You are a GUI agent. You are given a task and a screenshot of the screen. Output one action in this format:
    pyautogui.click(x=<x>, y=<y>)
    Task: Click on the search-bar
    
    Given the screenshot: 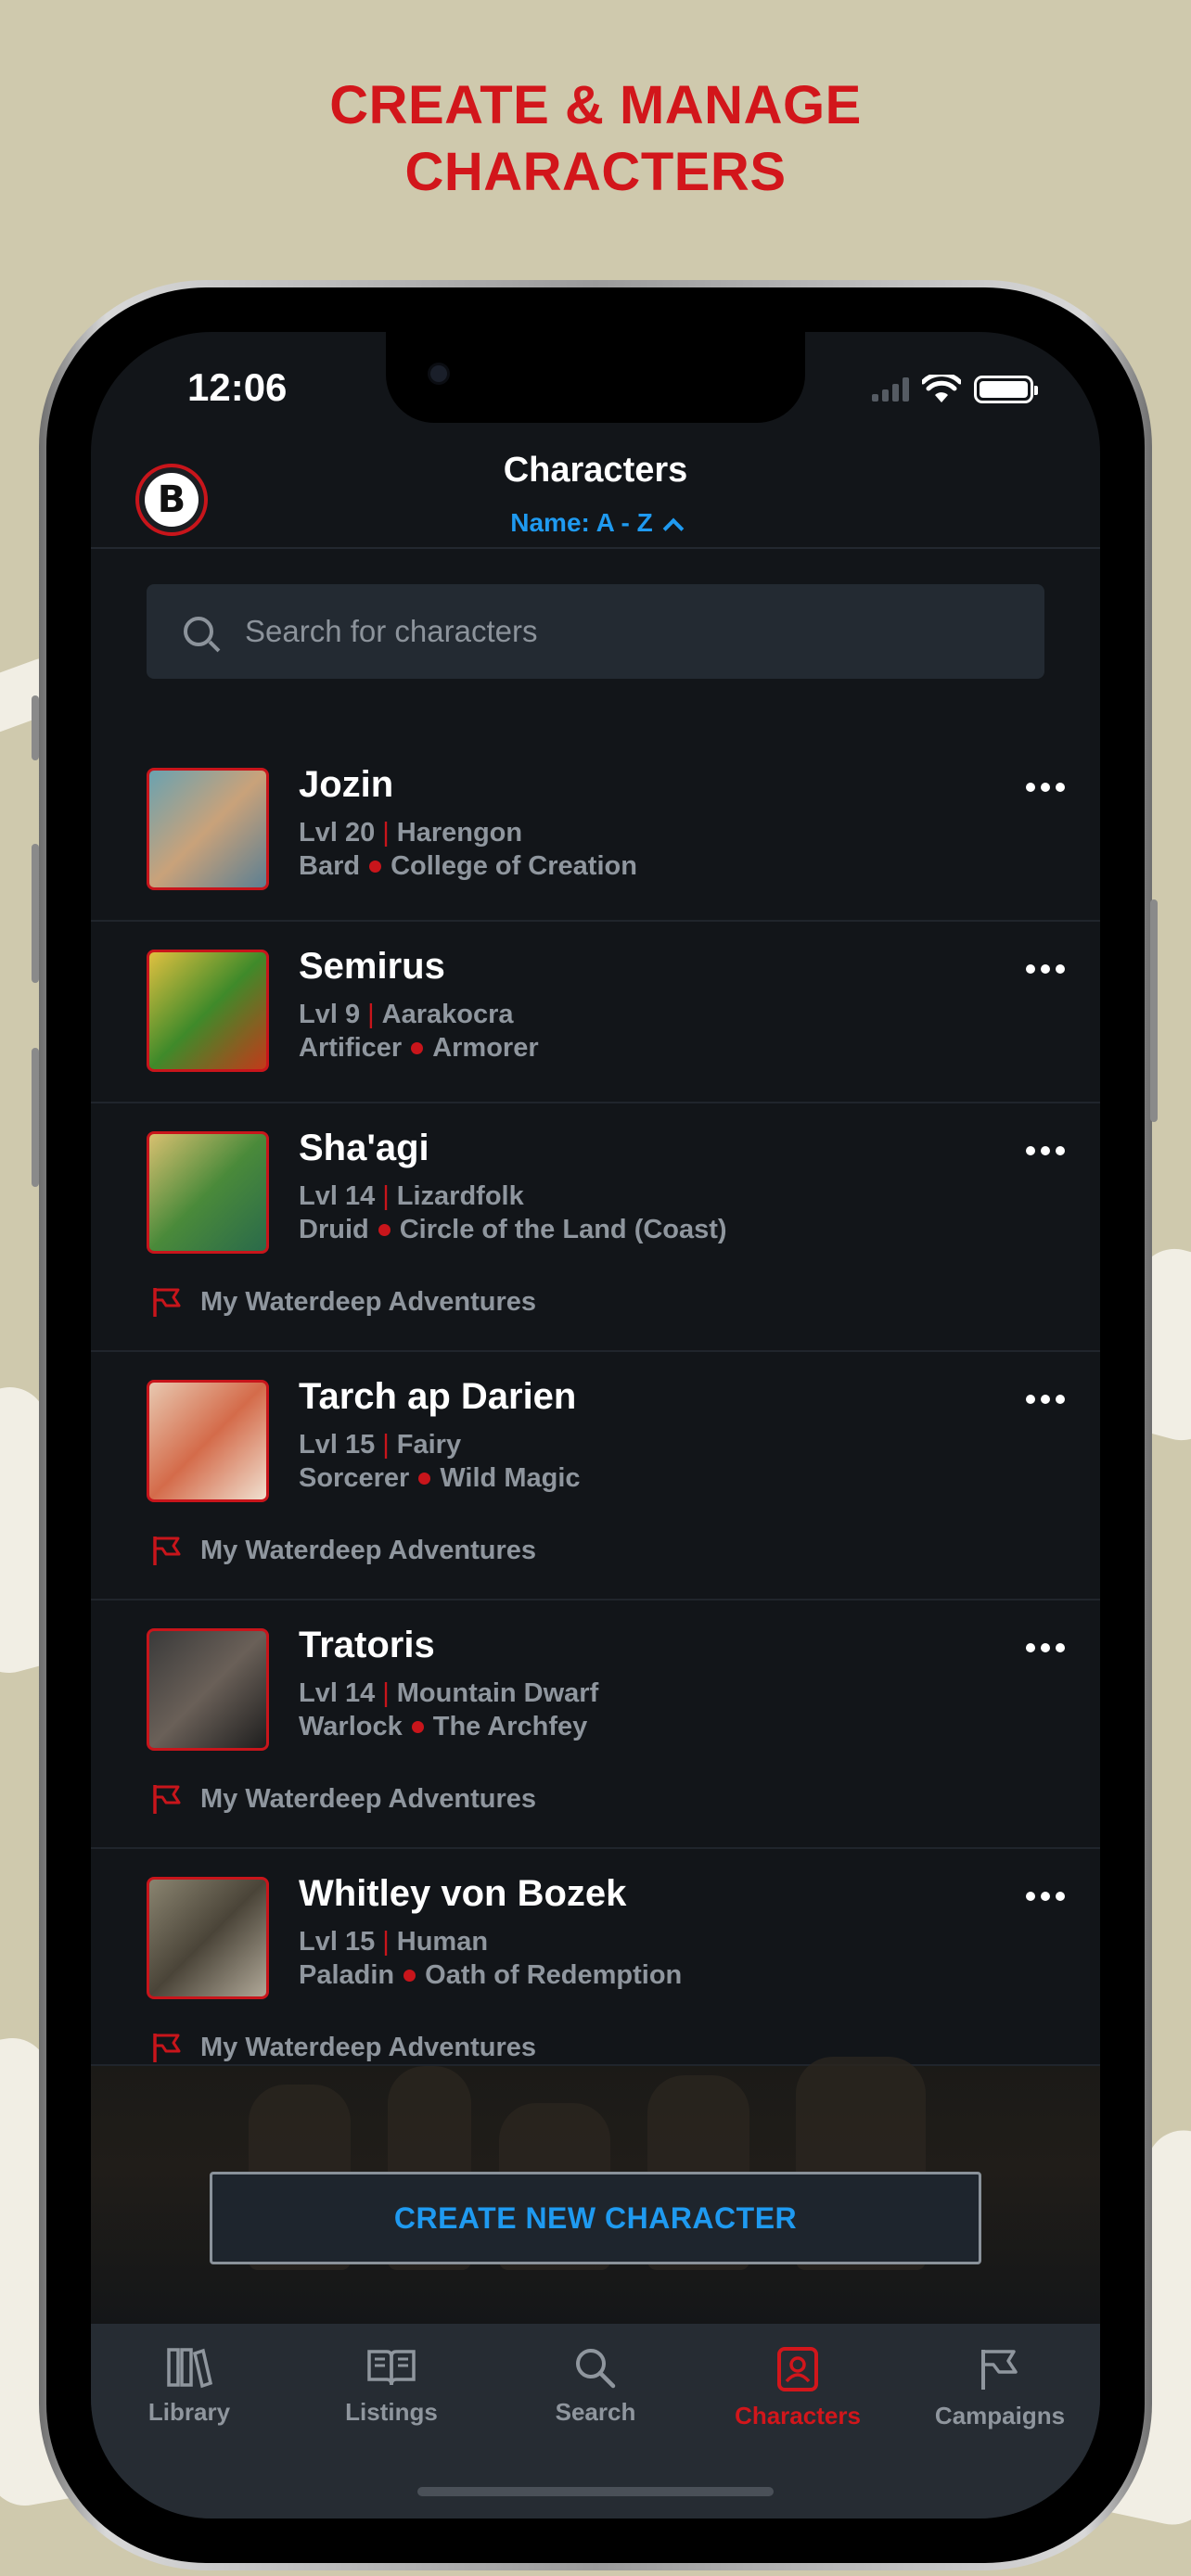 What is the action you would take?
    pyautogui.click(x=595, y=632)
    